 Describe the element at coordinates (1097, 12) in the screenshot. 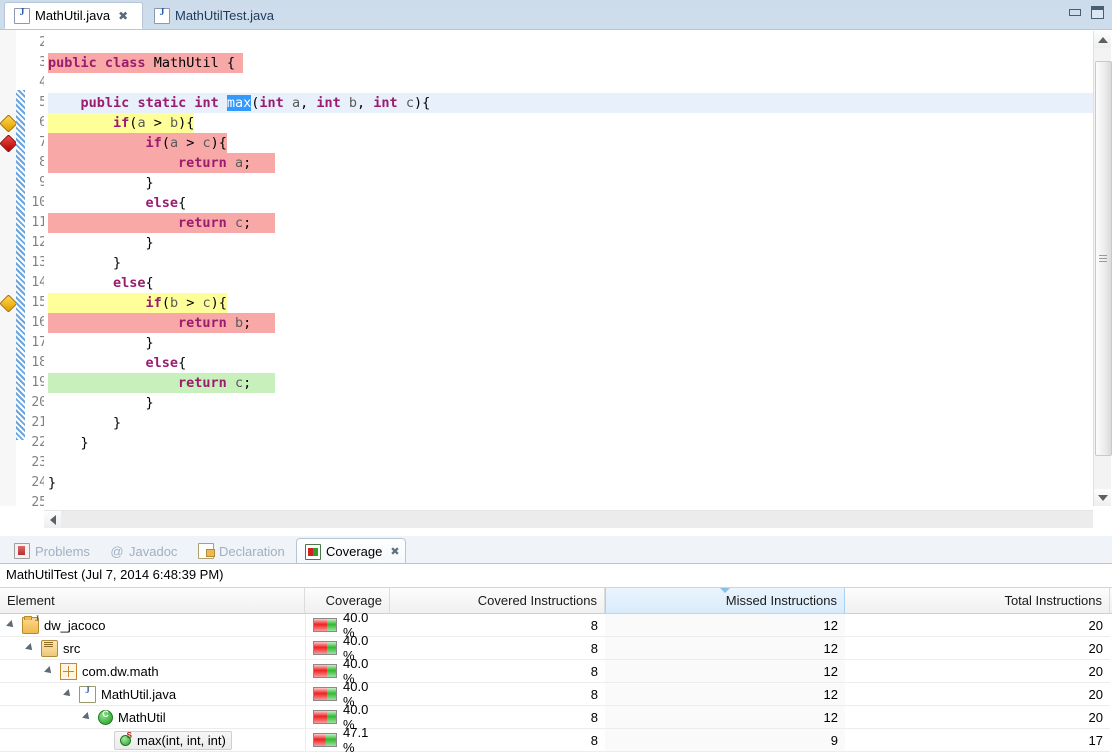

I see `restore-icon` at that location.